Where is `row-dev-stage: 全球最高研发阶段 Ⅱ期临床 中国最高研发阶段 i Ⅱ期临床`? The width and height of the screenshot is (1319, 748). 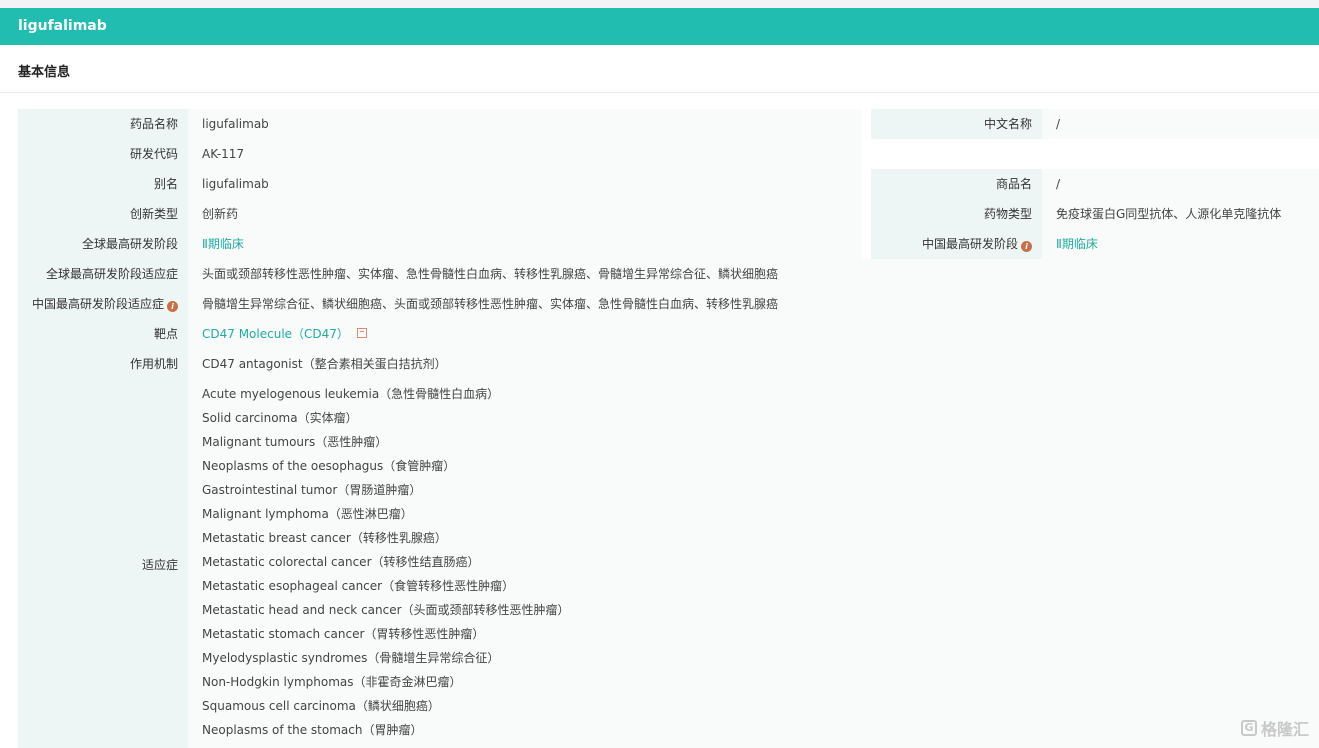
row-dev-stage: 全球最高研发阶段 Ⅱ期临床 中国最高研发阶段 i Ⅱ期临床 is located at coordinates (668, 244).